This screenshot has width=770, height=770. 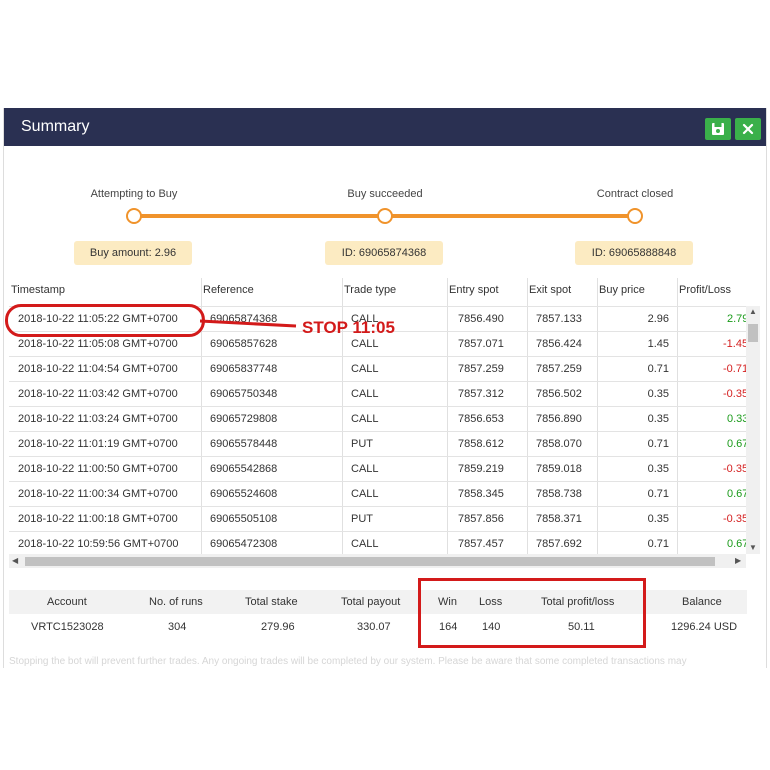 I want to click on step-box-buy-id: ID: 69065874368, so click(x=384, y=253).